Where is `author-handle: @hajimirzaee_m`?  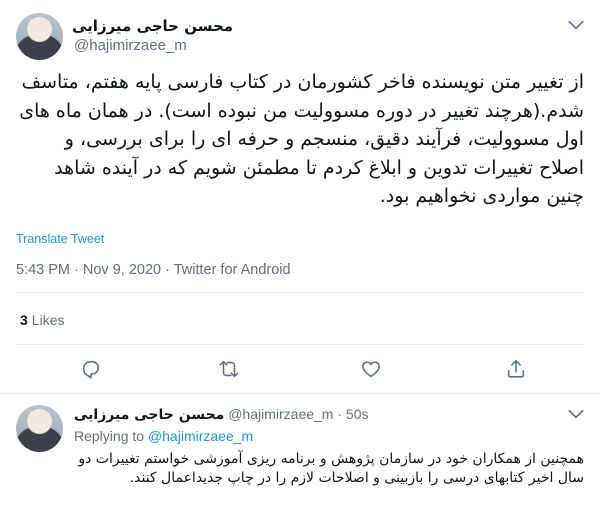 author-handle: @hajimirzaee_m is located at coordinates (130, 45).